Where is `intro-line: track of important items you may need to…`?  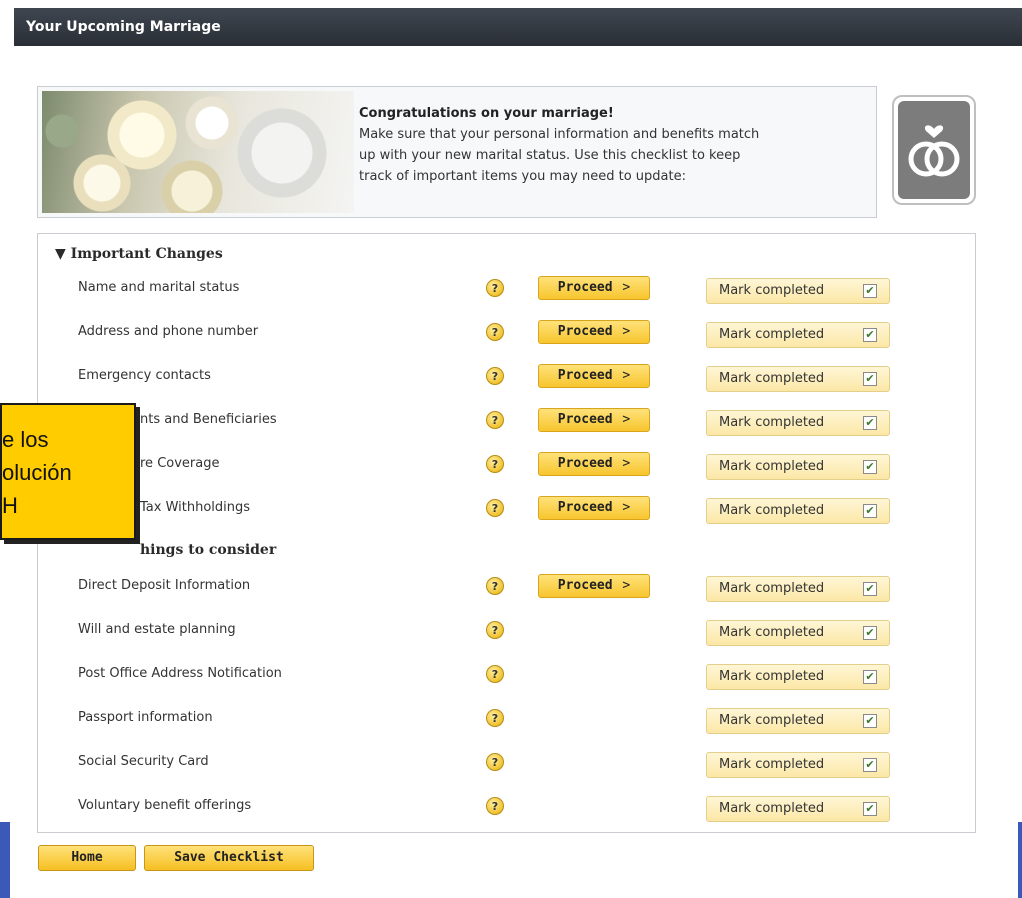 intro-line: track of important items you may need to… is located at coordinates (522, 176).